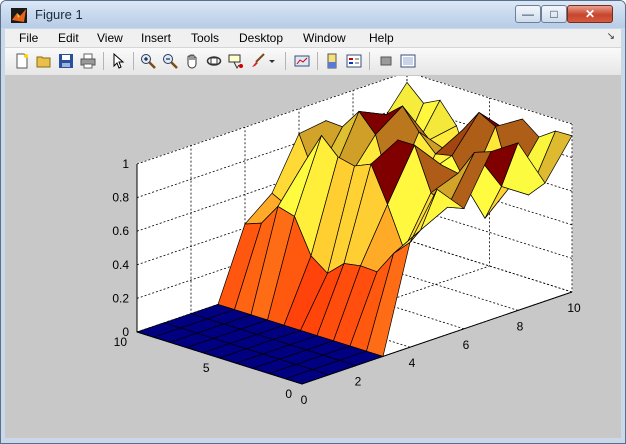 This screenshot has height=444, width=626. I want to click on menu-help: Help, so click(381, 38).